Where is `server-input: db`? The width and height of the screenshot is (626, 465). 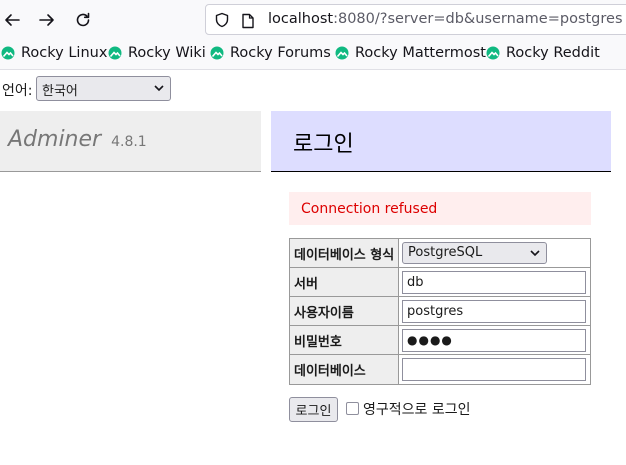
server-input: db is located at coordinates (494, 282).